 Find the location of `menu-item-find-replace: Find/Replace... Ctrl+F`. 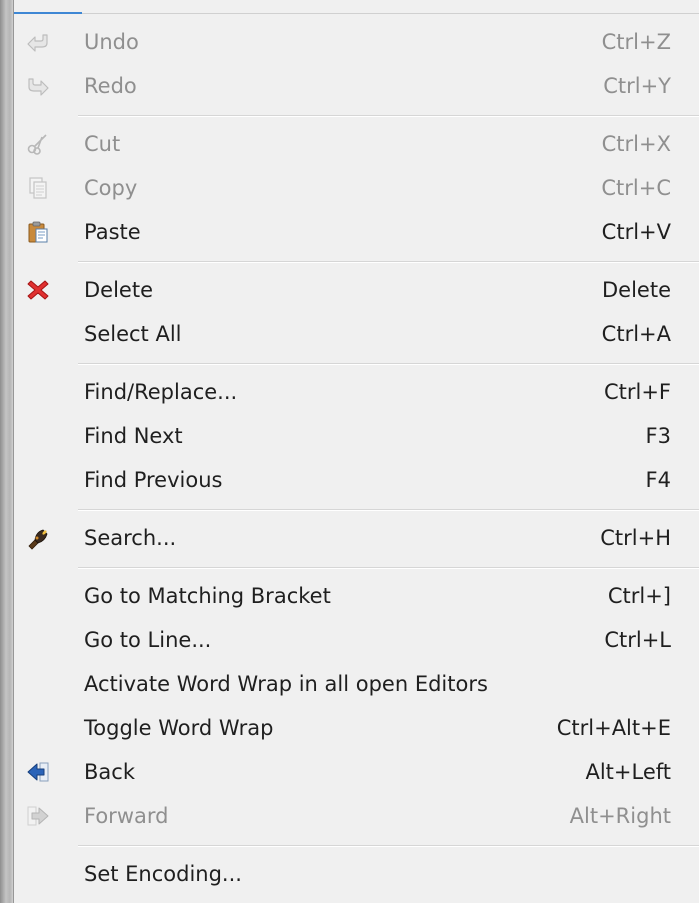

menu-item-find-replace: Find/Replace... Ctrl+F is located at coordinates (356, 392).